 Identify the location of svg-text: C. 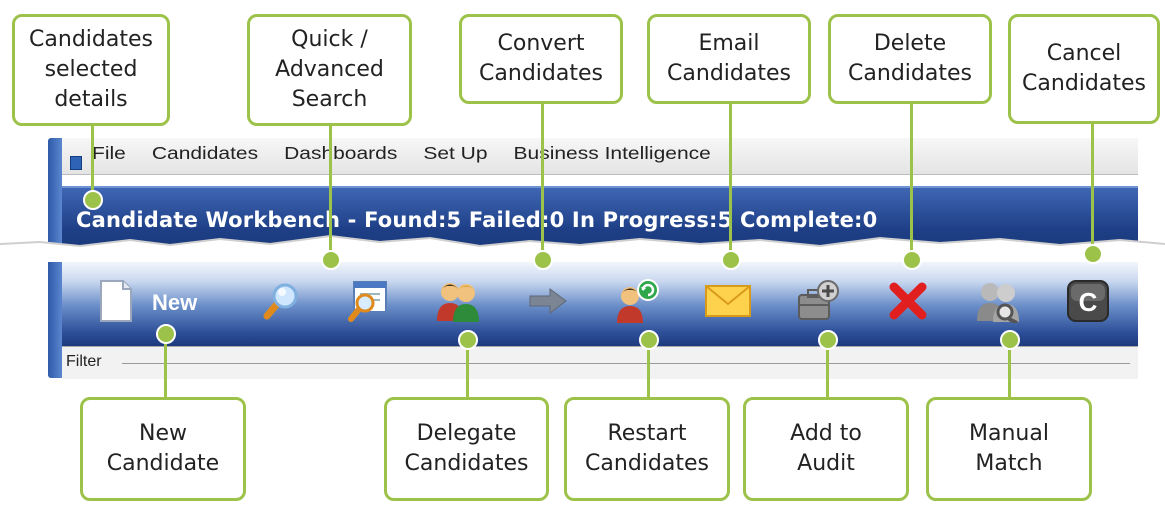
(1088, 302).